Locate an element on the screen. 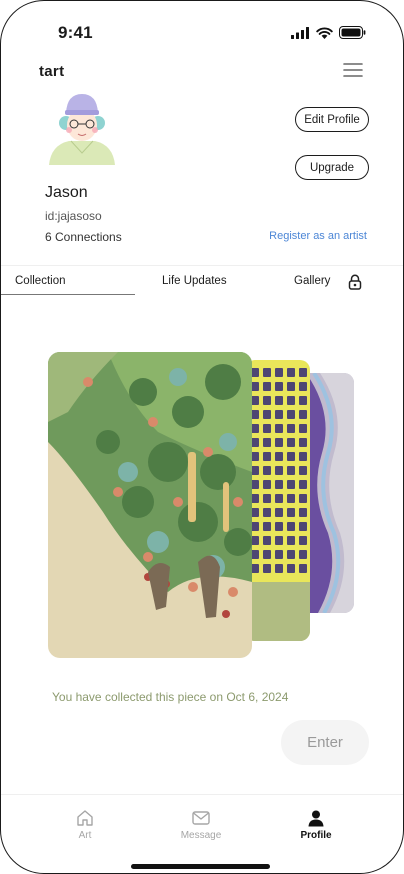 The image size is (404, 874). nav-profile: Profile is located at coordinates (316, 825).